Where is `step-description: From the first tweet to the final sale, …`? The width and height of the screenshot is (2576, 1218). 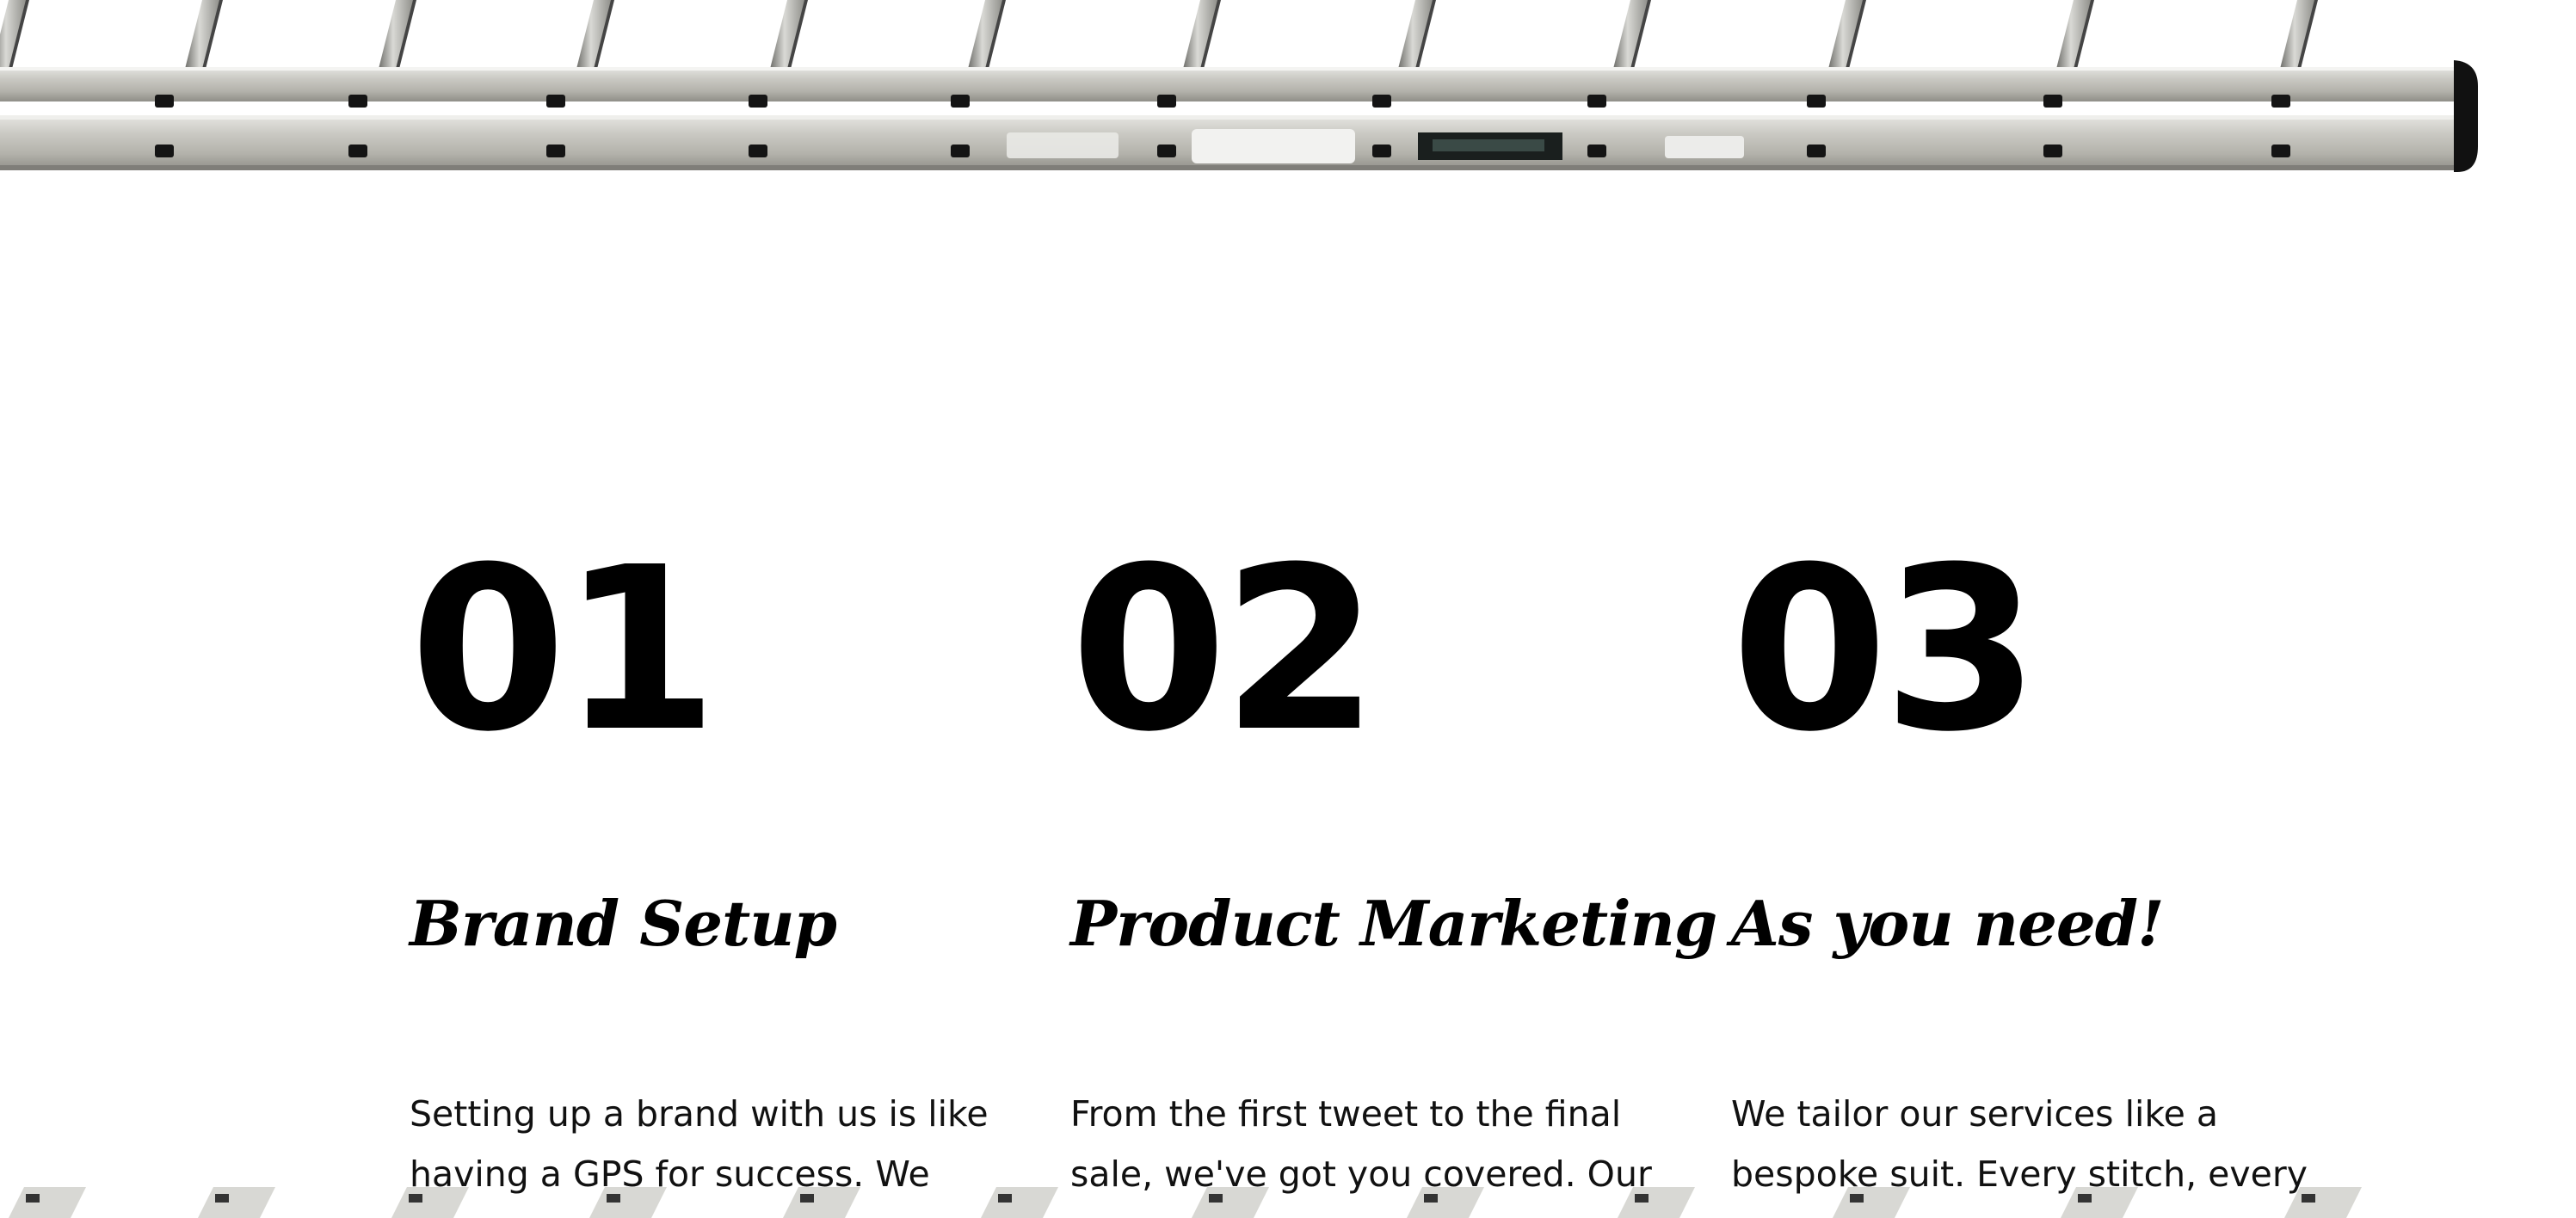 step-description: From the first tweet to the final sale, … is located at coordinates (1361, 1144).